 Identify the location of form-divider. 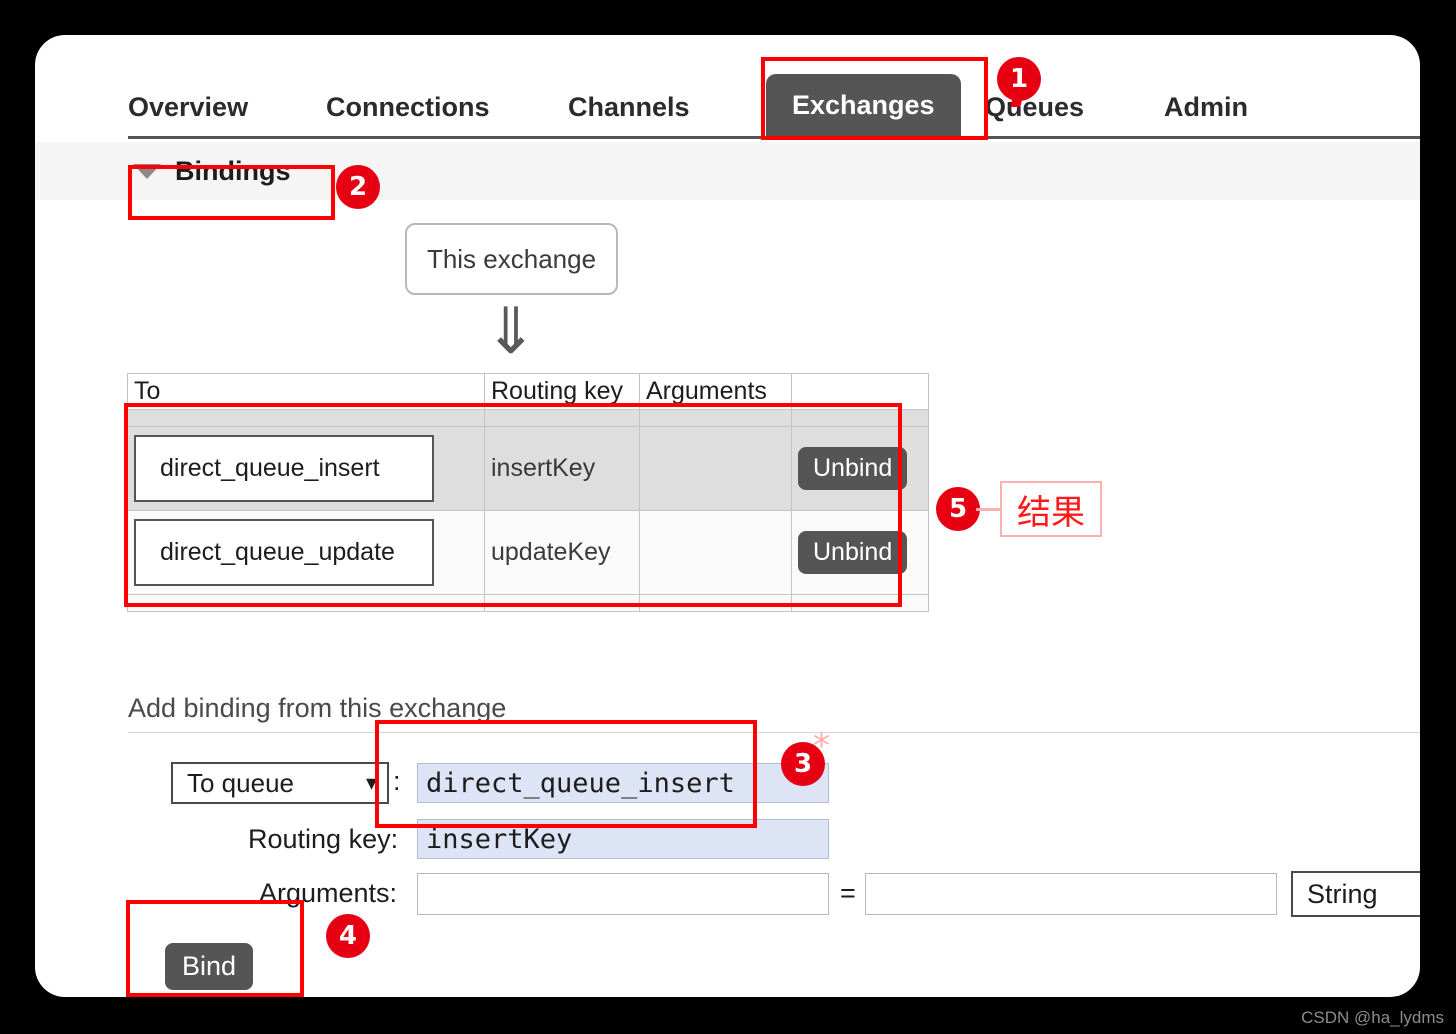
(774, 732).